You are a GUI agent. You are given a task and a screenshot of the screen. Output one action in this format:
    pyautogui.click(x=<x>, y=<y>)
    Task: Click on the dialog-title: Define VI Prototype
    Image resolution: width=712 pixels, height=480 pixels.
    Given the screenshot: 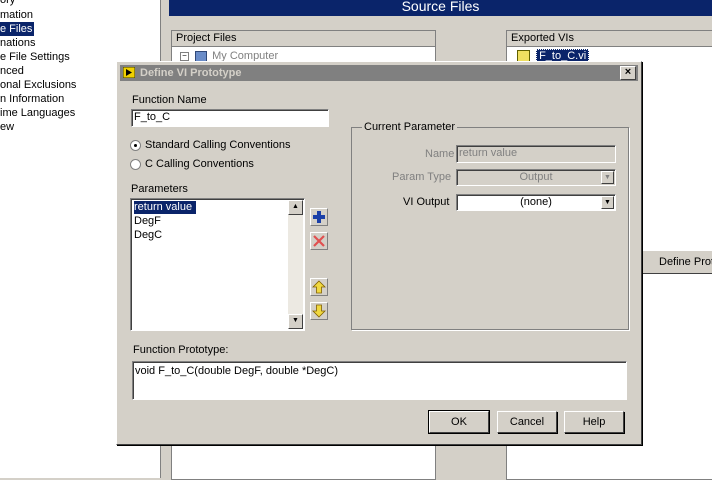 What is the action you would take?
    pyautogui.click(x=191, y=73)
    